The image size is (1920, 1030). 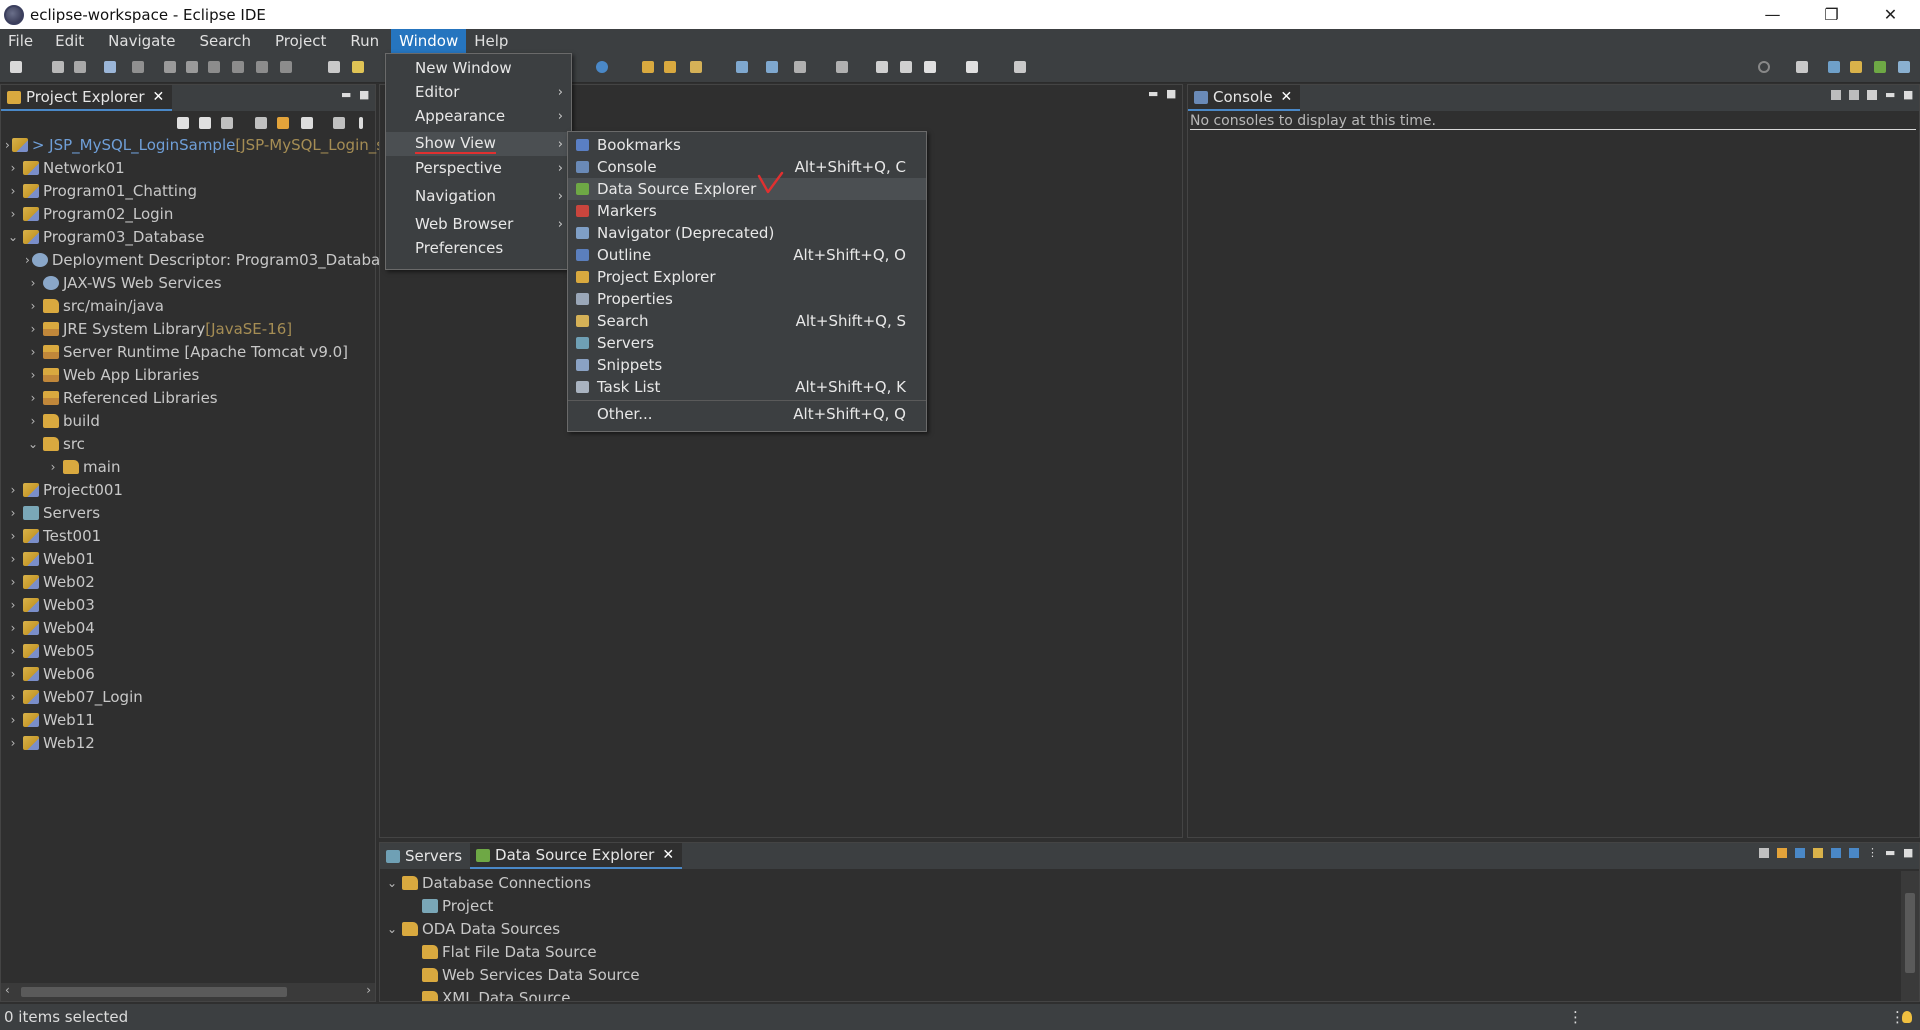 What do you see at coordinates (492, 41) in the screenshot?
I see `menu-help: Help` at bounding box center [492, 41].